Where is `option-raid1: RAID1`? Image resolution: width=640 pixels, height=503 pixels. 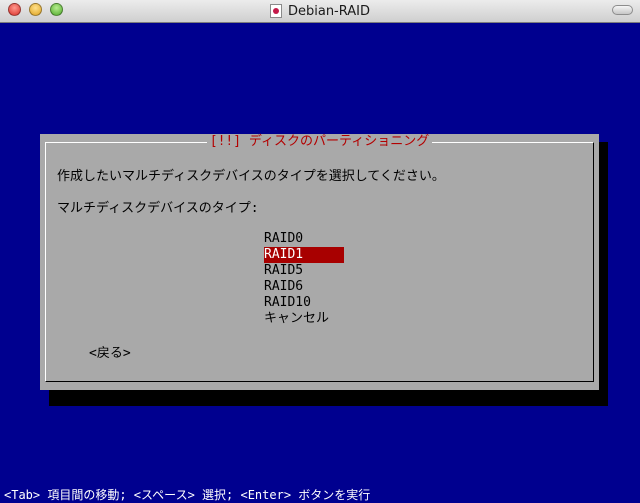 option-raid1: RAID1 is located at coordinates (304, 255).